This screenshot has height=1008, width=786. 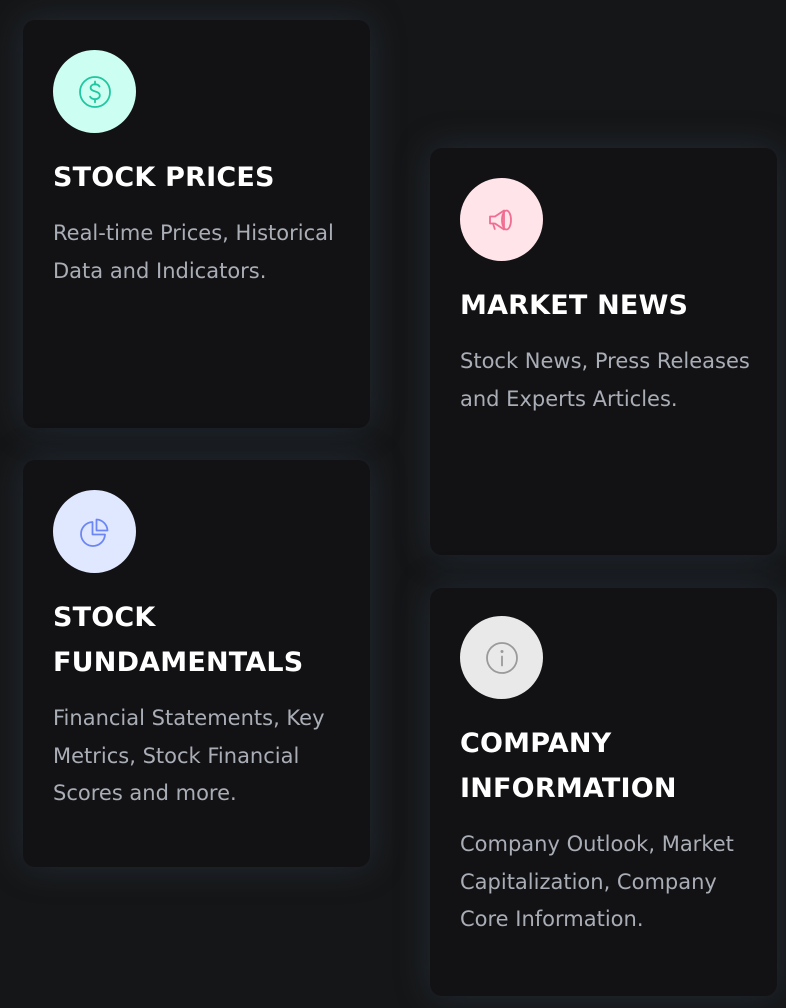 What do you see at coordinates (501, 657) in the screenshot?
I see `info-icon` at bounding box center [501, 657].